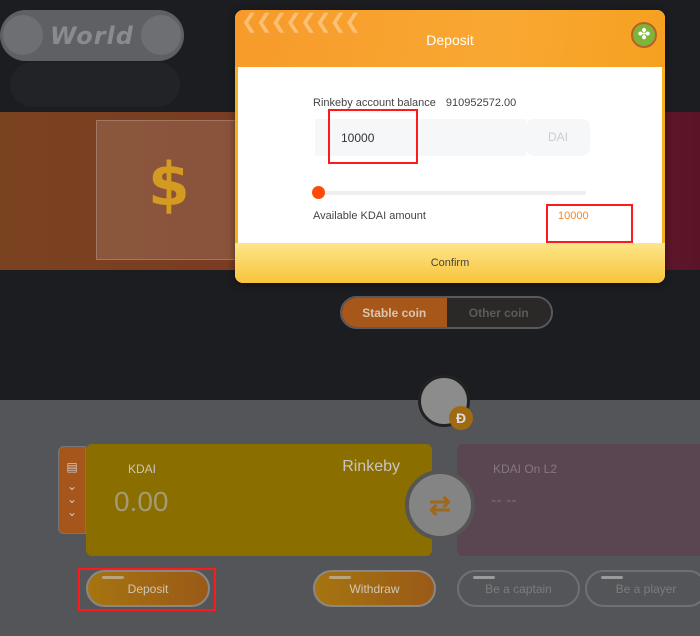  I want to click on l2-token-balance: -- --, so click(504, 500).